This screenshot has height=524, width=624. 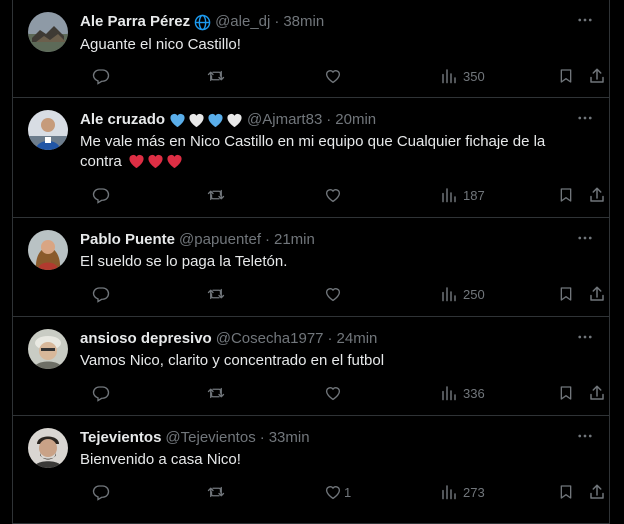 I want to click on user-handle: @ale_dj, so click(x=242, y=22).